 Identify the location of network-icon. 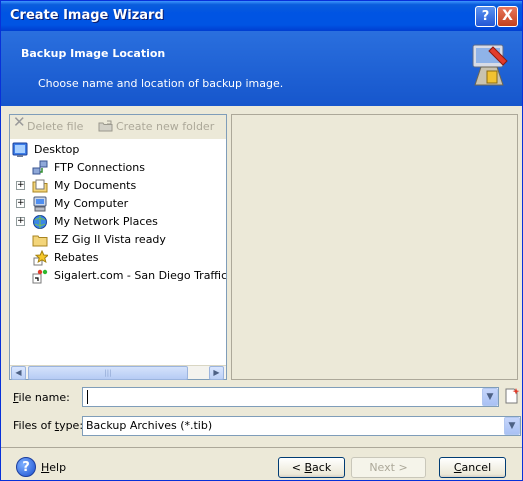
(40, 222).